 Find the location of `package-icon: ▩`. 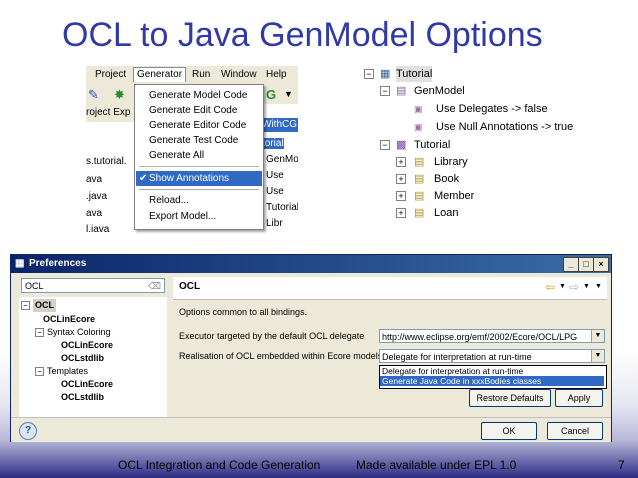

package-icon: ▩ is located at coordinates (401, 145).